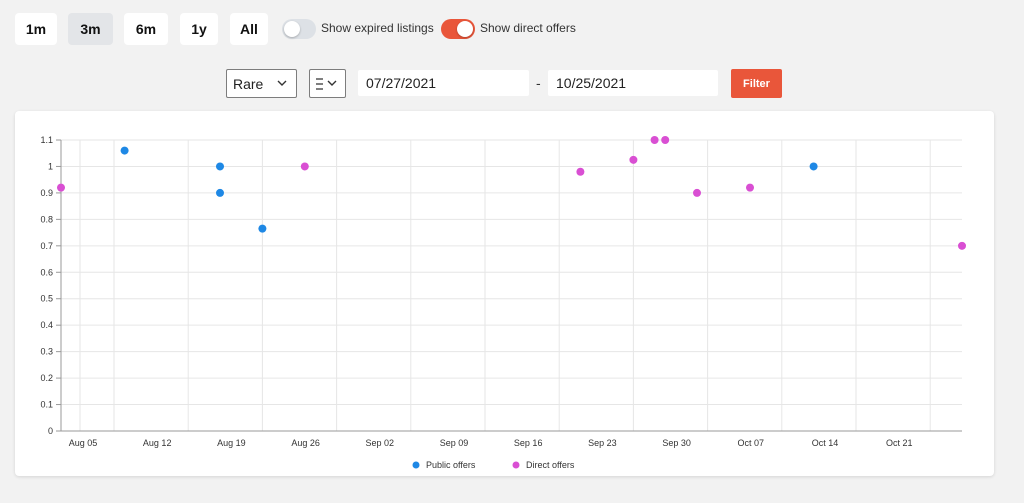  What do you see at coordinates (46, 272) in the screenshot?
I see `y-tick-label: 0.6` at bounding box center [46, 272].